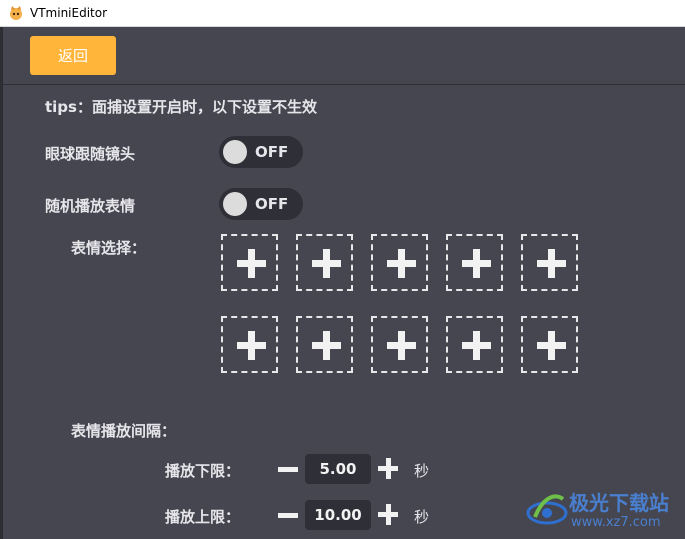  Describe the element at coordinates (272, 204) in the screenshot. I see `random-expression-state: OFF` at that location.